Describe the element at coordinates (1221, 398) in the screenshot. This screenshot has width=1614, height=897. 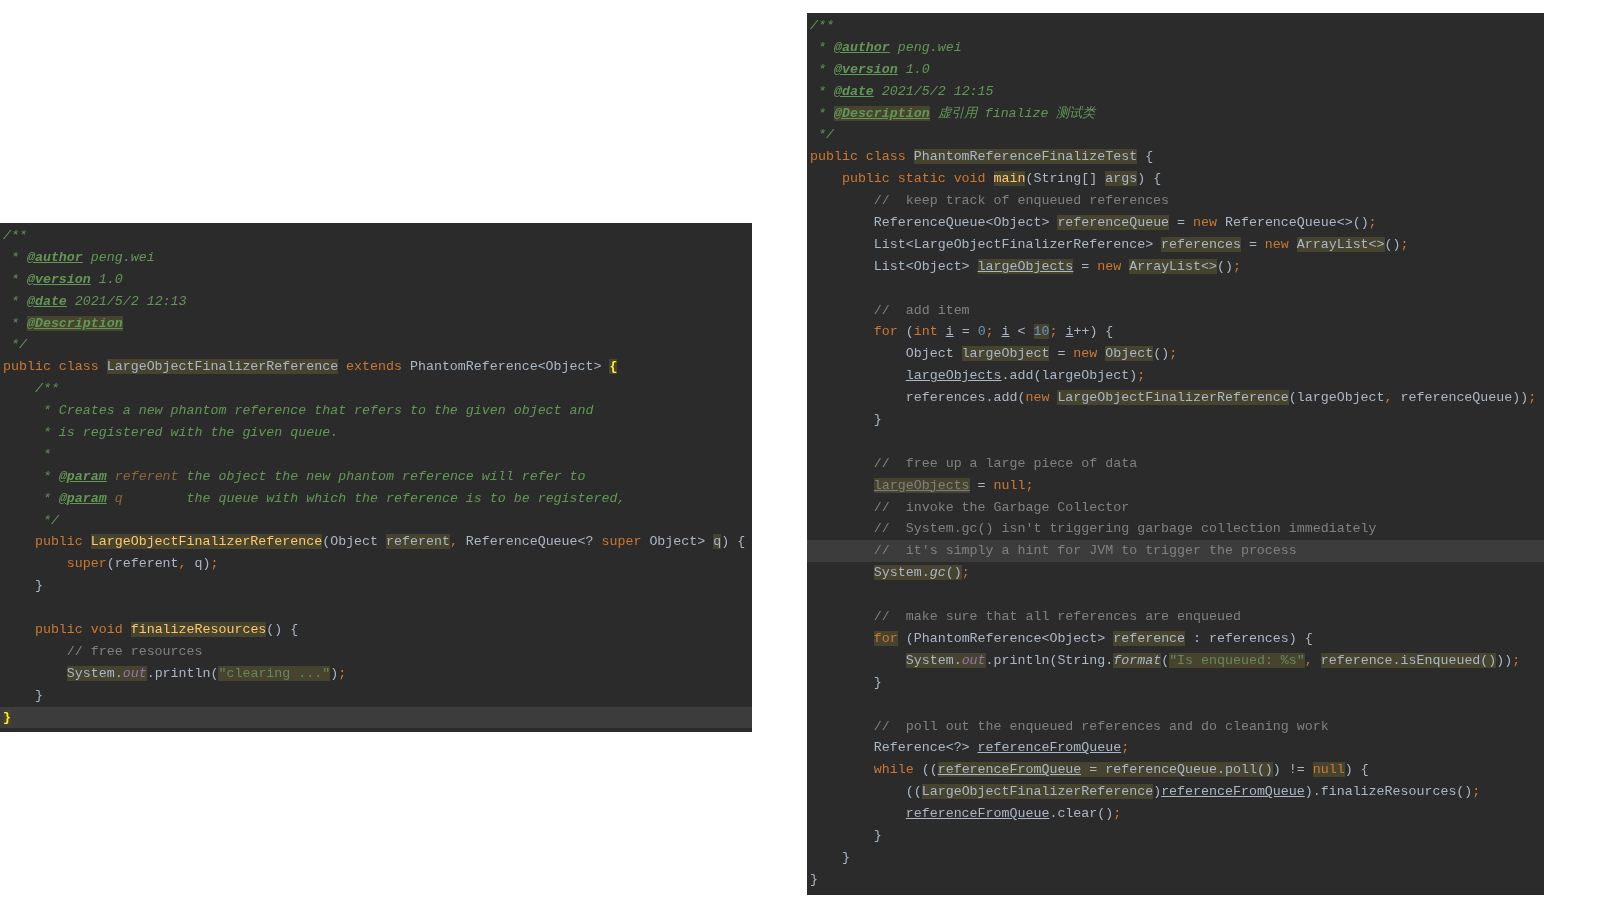
I see `code-line: references.add(new LargeObjectFinalizerReference(largeObject, referenceQueue));` at that location.